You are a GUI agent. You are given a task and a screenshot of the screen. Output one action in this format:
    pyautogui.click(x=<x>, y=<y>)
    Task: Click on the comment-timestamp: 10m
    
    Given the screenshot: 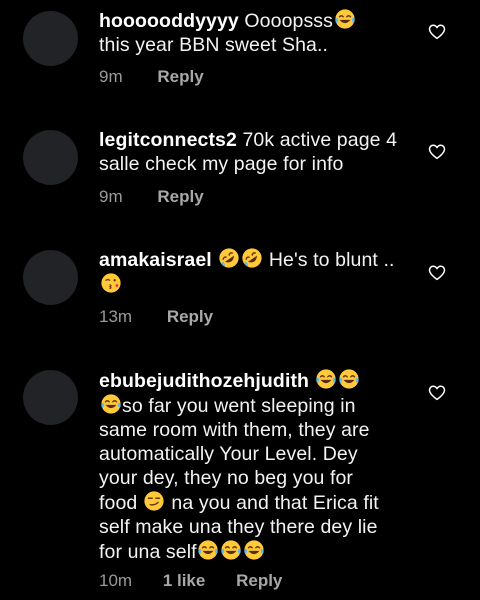 What is the action you would take?
    pyautogui.click(x=116, y=580)
    